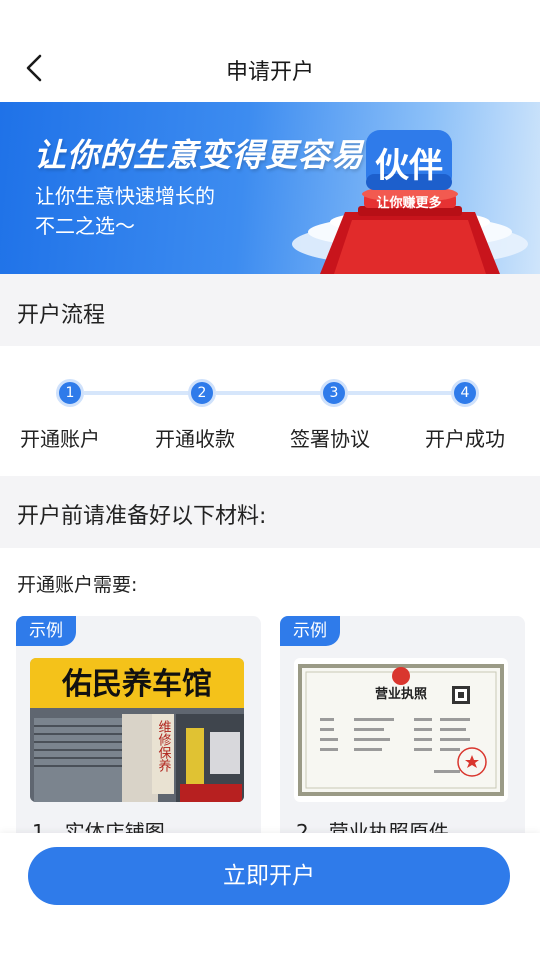 The height and width of the screenshot is (960, 540). I want to click on banner-logo-slogan: 让你赚更多, so click(409, 203).